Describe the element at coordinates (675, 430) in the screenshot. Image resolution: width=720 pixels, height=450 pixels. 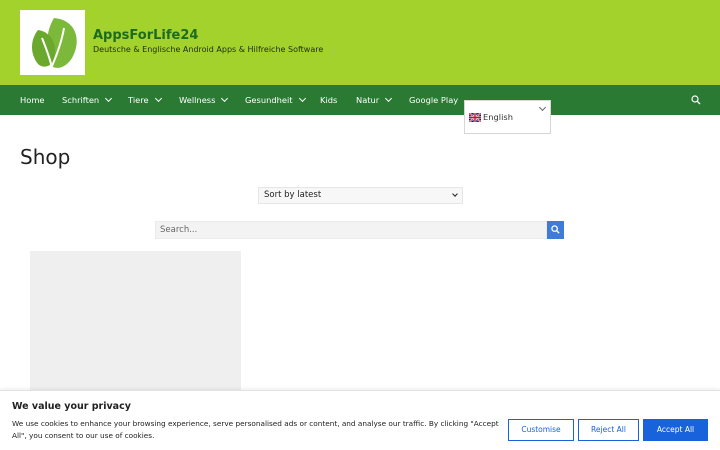
I see `accept-all-button: Accept All` at that location.